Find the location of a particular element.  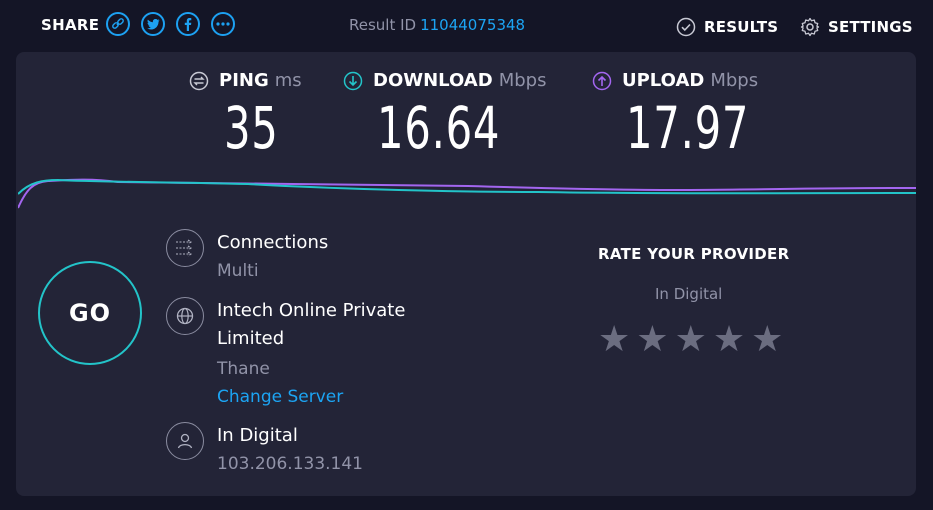

share-facebook-button is located at coordinates (188, 24).